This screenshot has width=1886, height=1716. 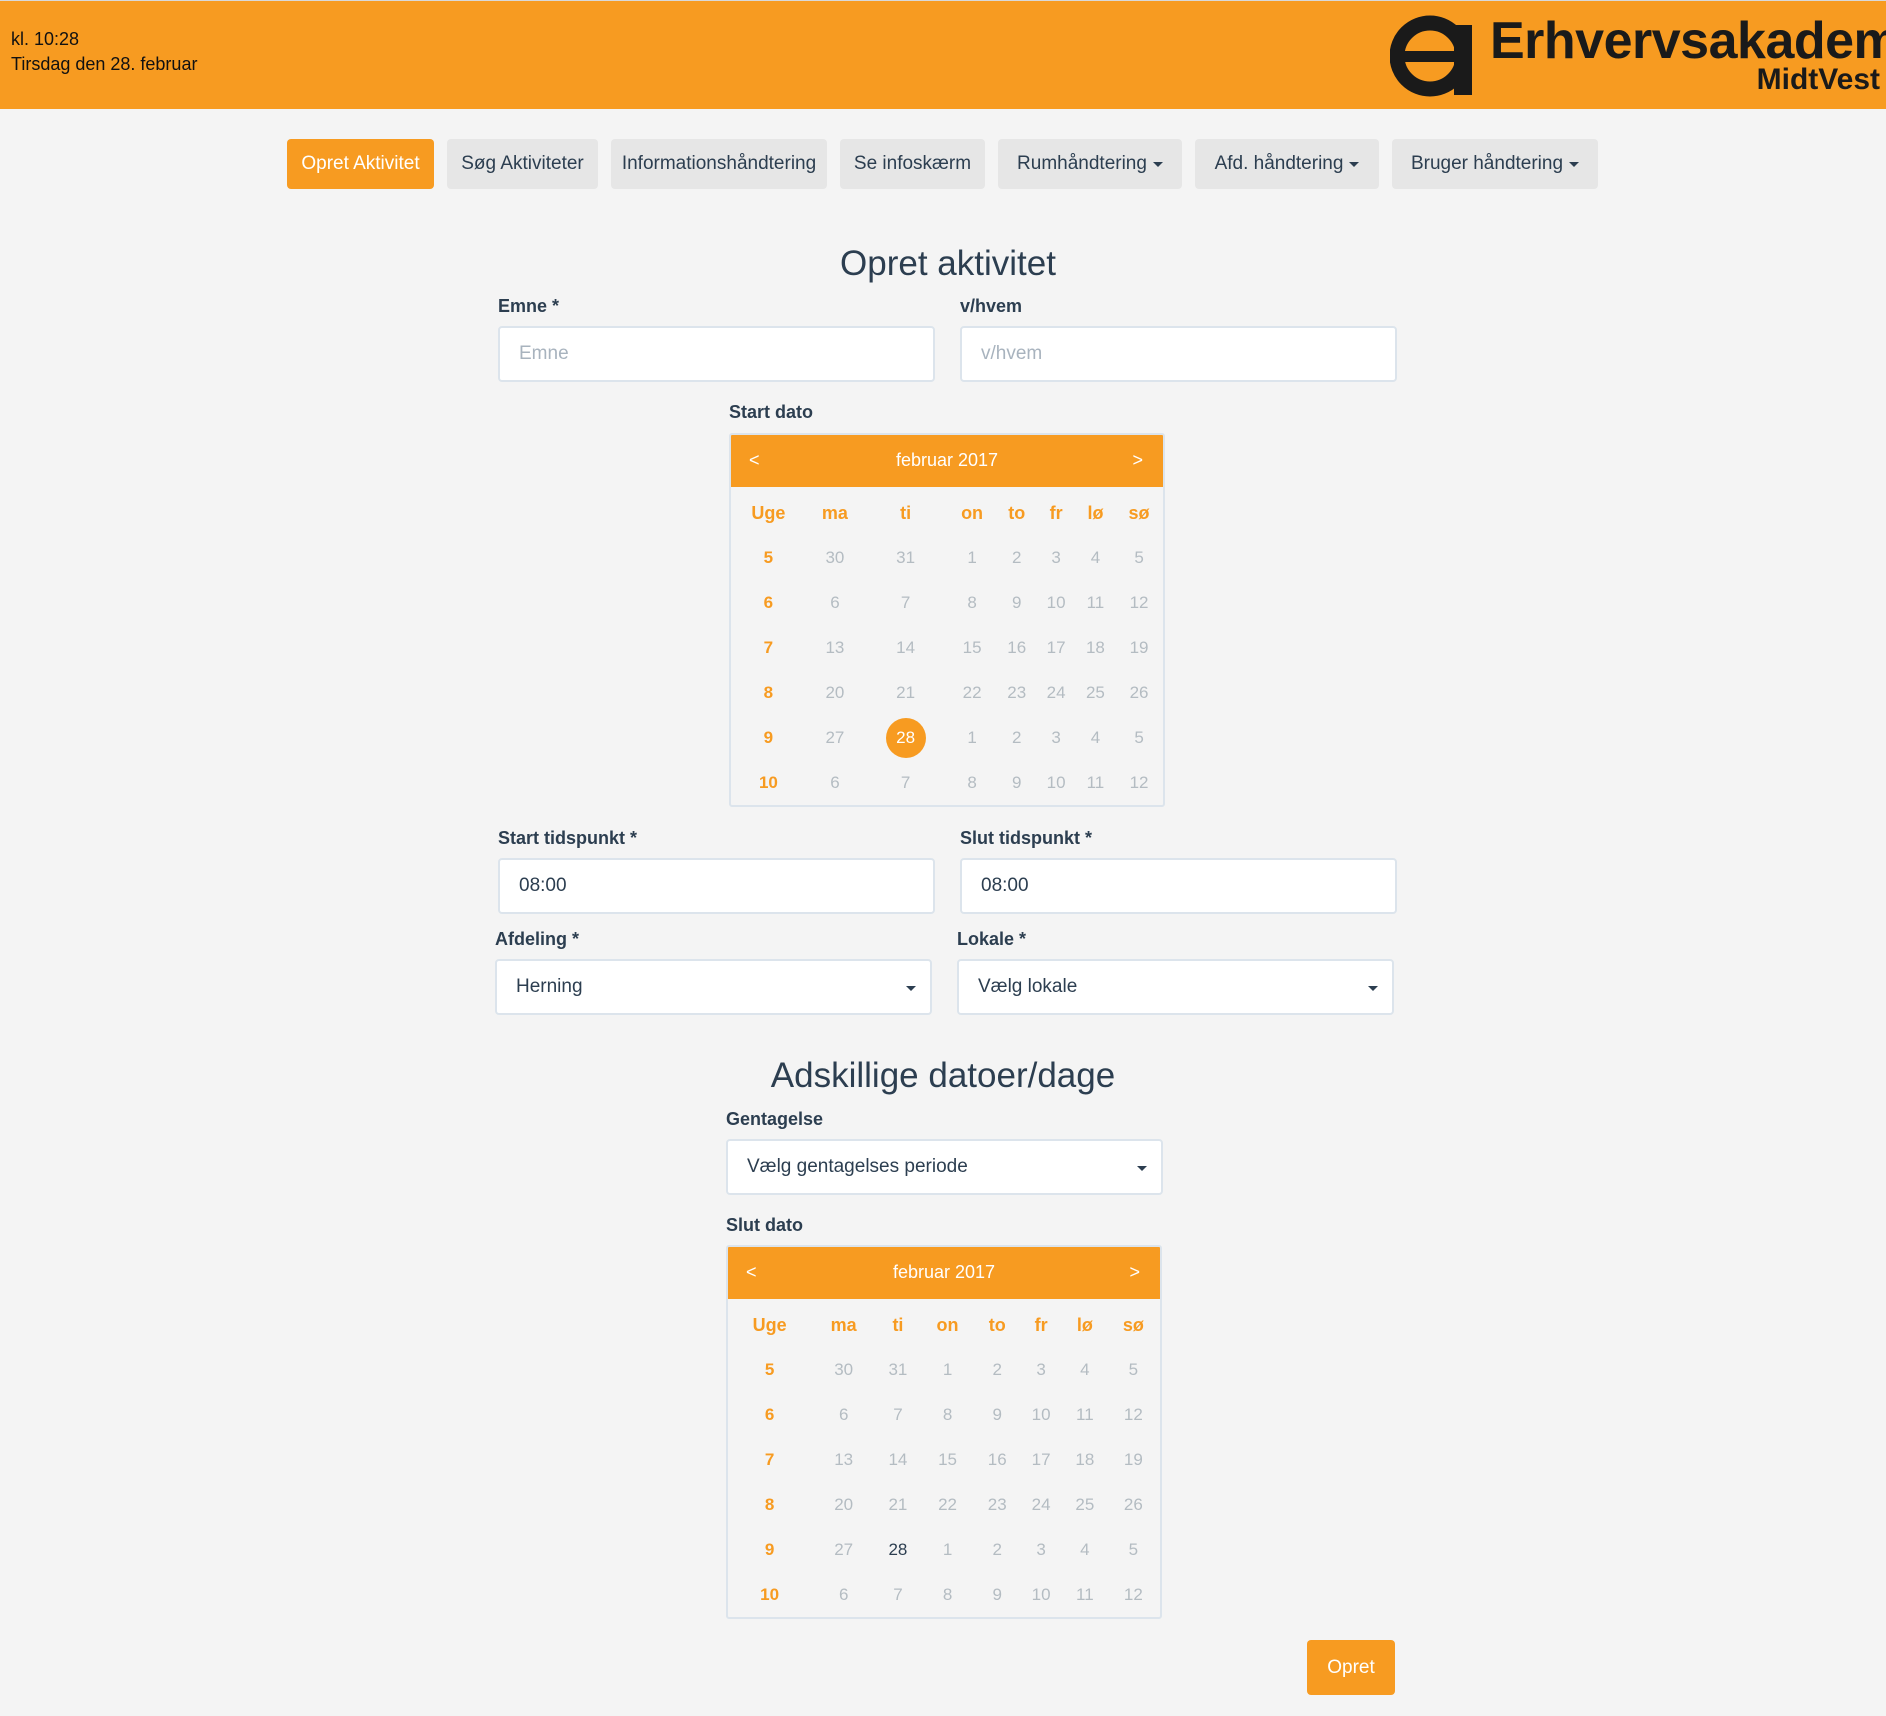 What do you see at coordinates (843, 1369) in the screenshot?
I see `calendar-day: 30` at bounding box center [843, 1369].